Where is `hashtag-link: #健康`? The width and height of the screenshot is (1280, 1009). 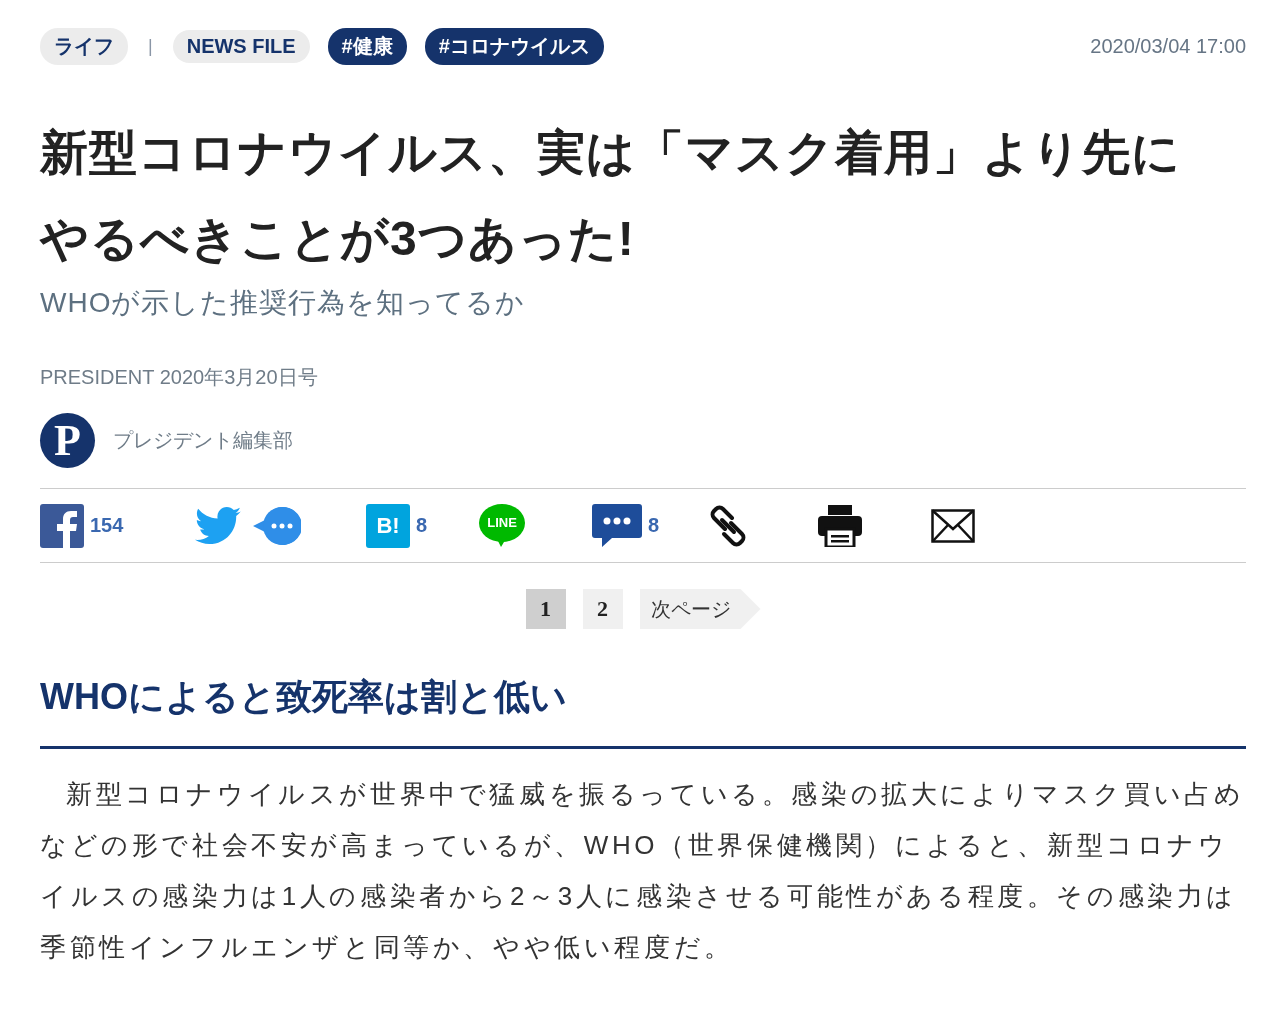
hashtag-link: #健康 is located at coordinates (367, 46).